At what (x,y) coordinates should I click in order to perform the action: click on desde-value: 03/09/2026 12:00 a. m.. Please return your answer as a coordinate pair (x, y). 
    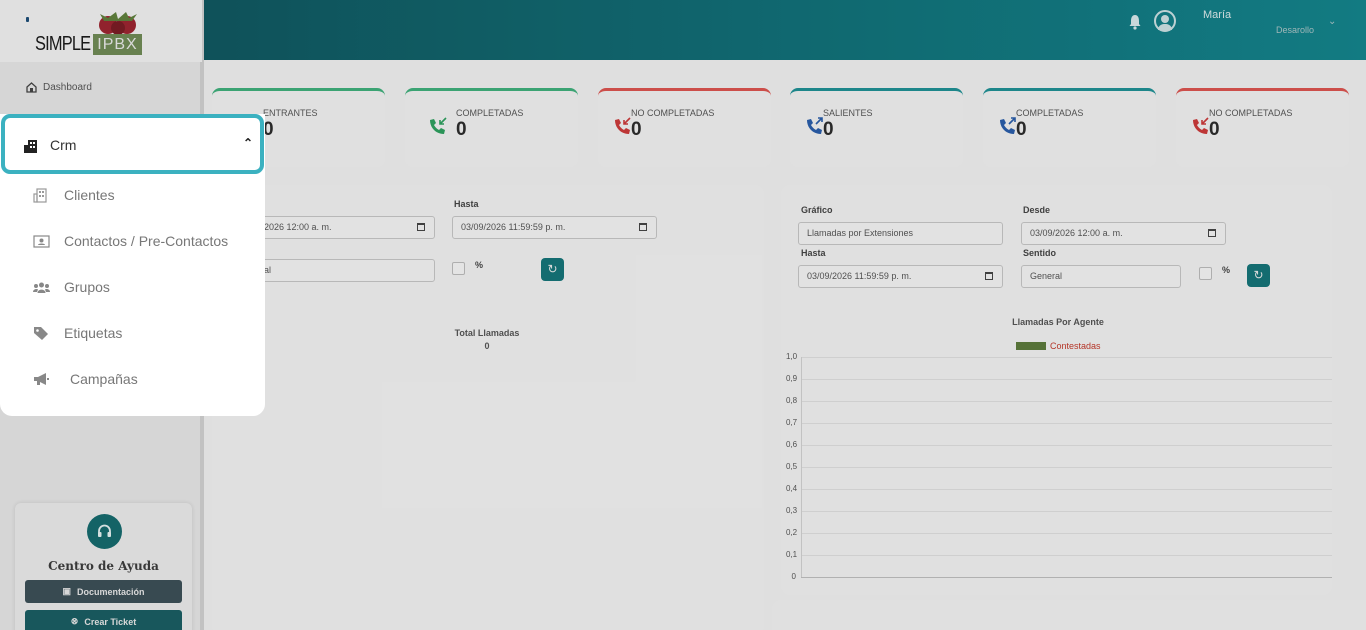
    Looking at the image, I should click on (1076, 233).